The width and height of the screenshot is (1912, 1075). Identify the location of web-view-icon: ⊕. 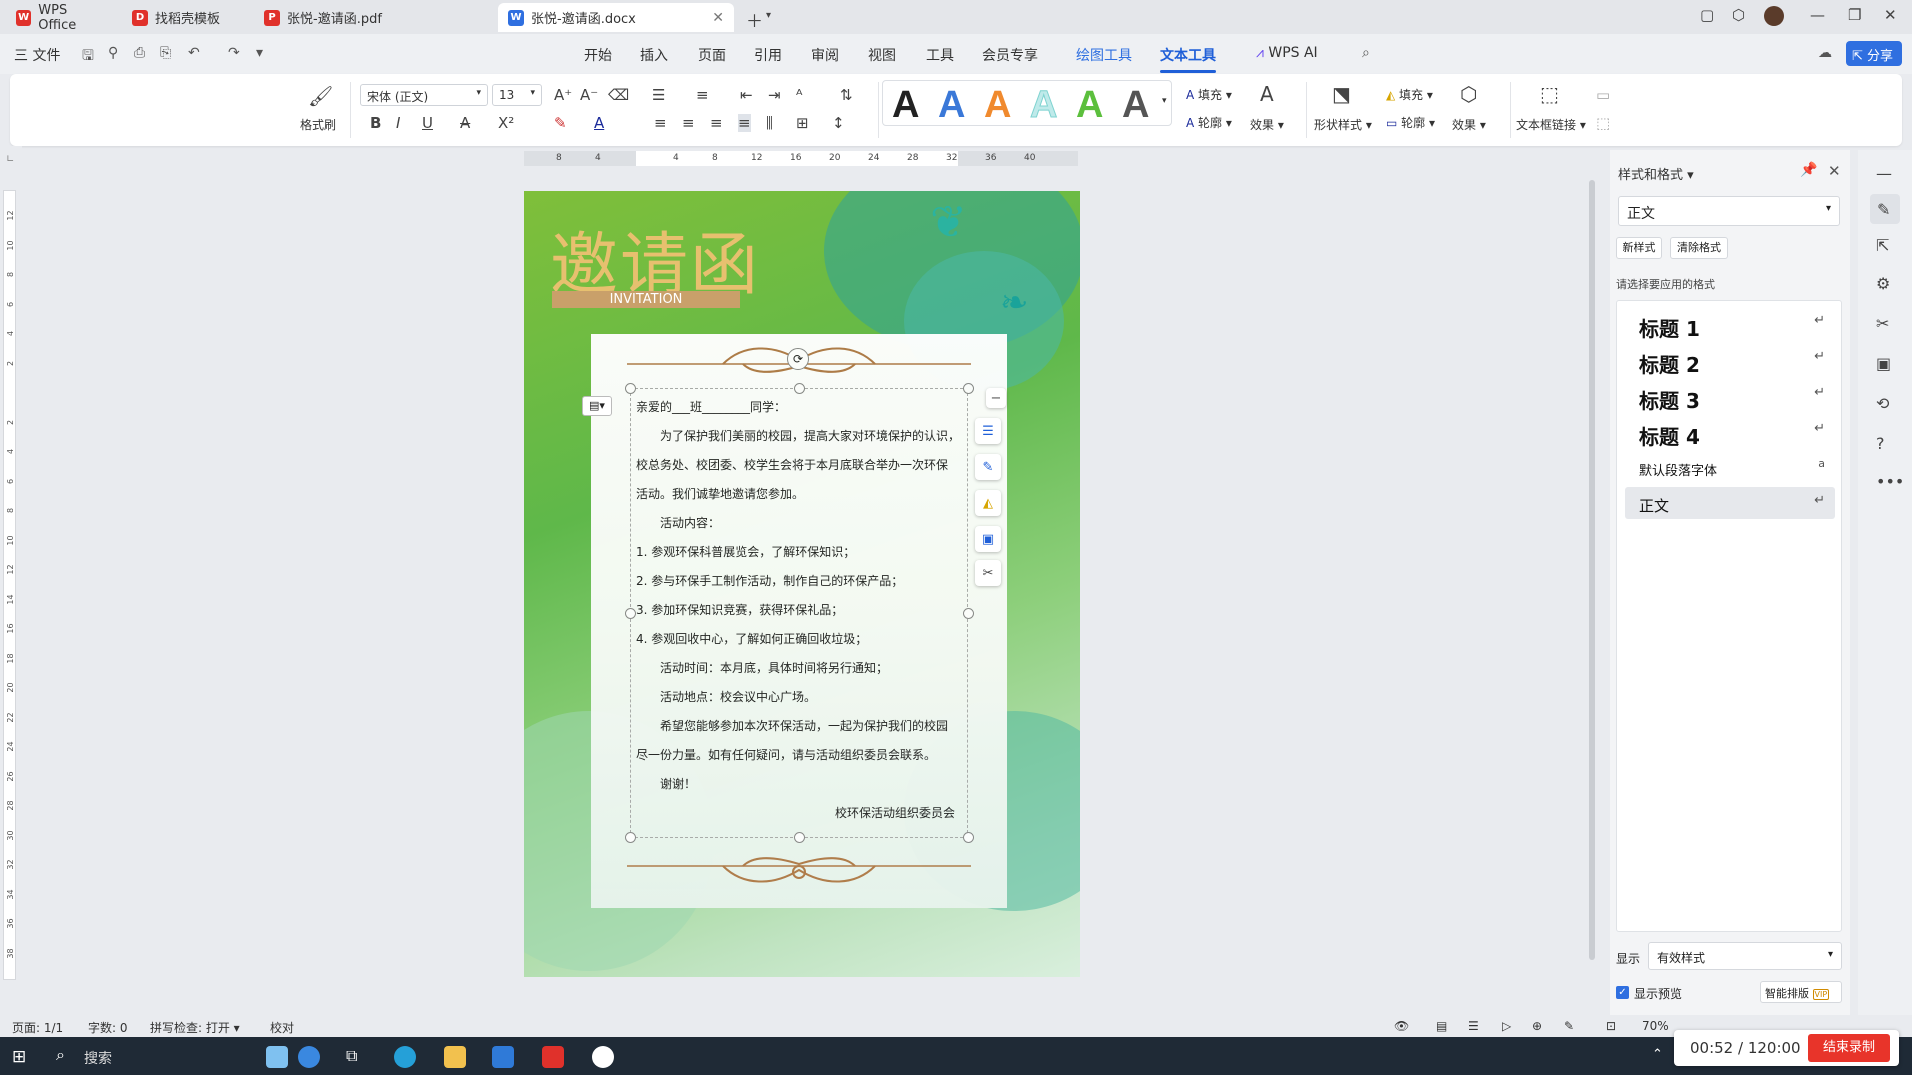
(1537, 1026).